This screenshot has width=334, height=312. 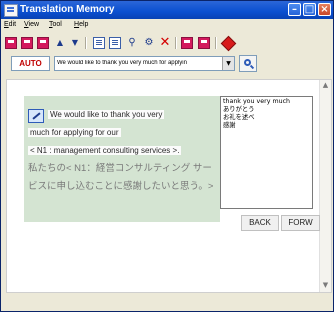 I want to click on delete-icon: ✕, so click(x=165, y=42).